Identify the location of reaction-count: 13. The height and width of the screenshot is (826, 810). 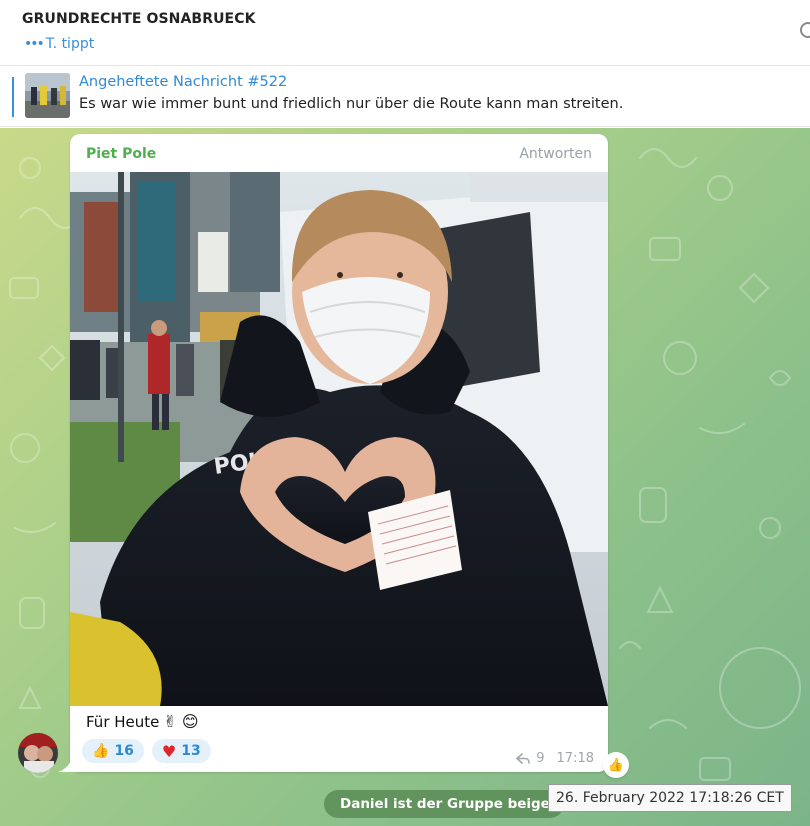
(191, 751).